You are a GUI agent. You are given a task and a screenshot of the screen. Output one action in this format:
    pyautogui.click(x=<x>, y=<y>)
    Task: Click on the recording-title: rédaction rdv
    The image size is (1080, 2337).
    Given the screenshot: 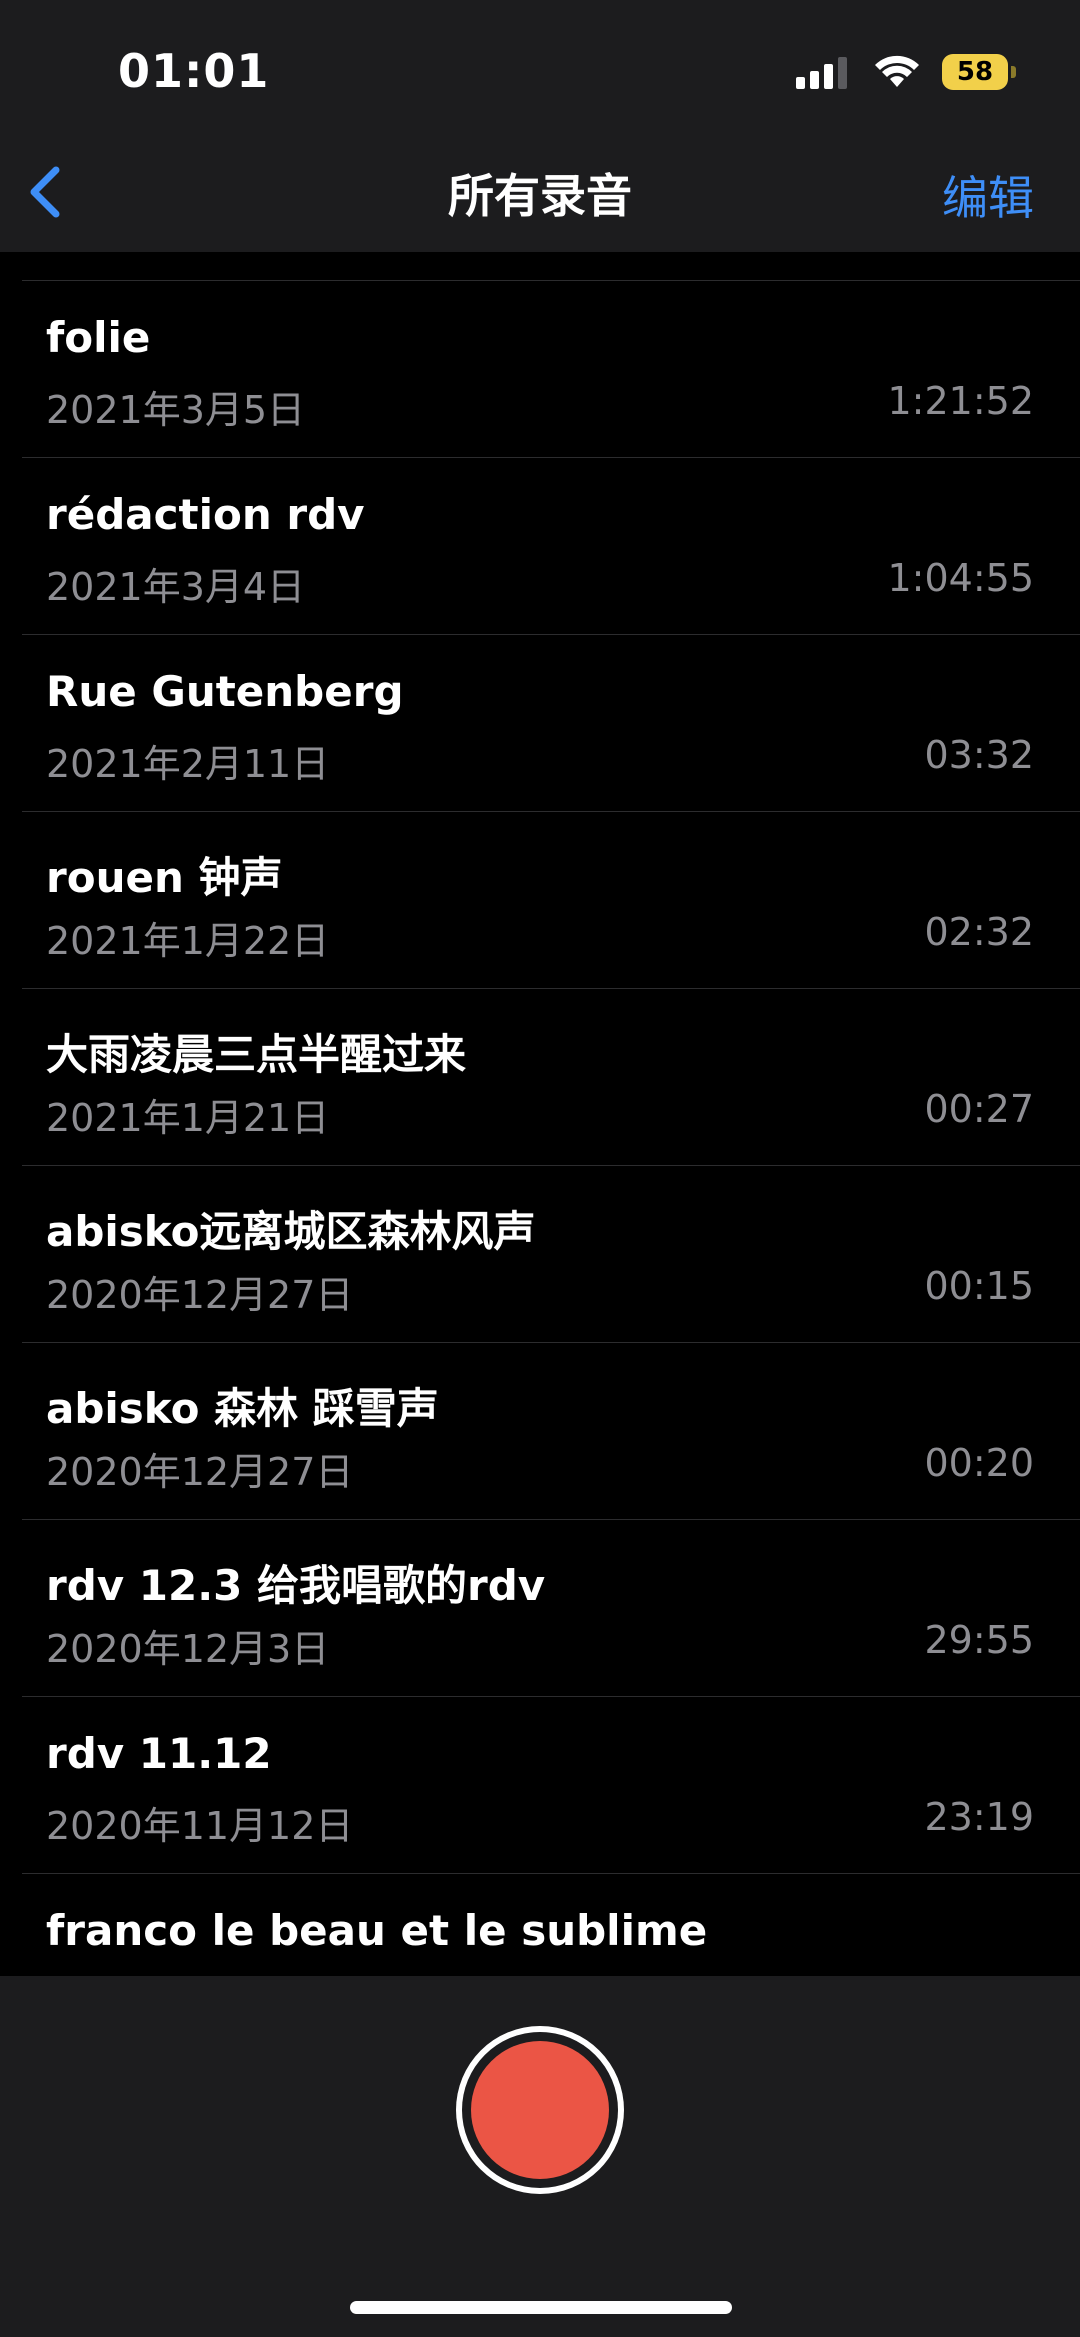 What is the action you would take?
    pyautogui.click(x=205, y=514)
    